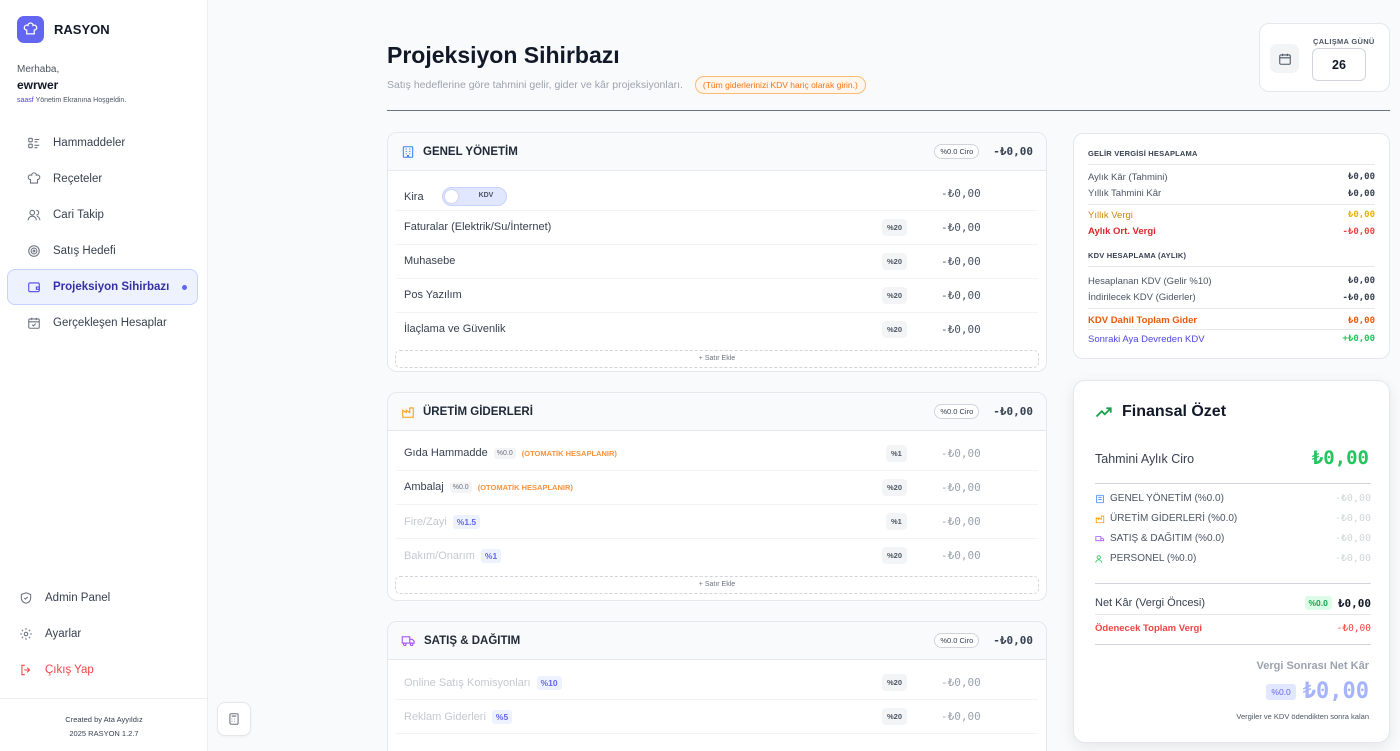  I want to click on label: KDV Dahil Toplam Gider, so click(1143, 320).